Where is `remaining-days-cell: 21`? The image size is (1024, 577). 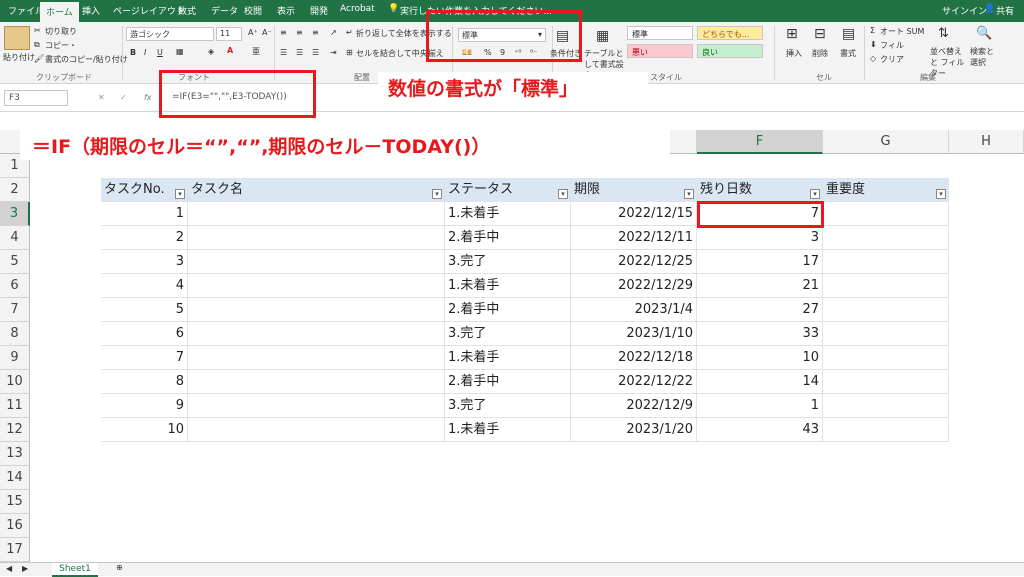 remaining-days-cell: 21 is located at coordinates (760, 286).